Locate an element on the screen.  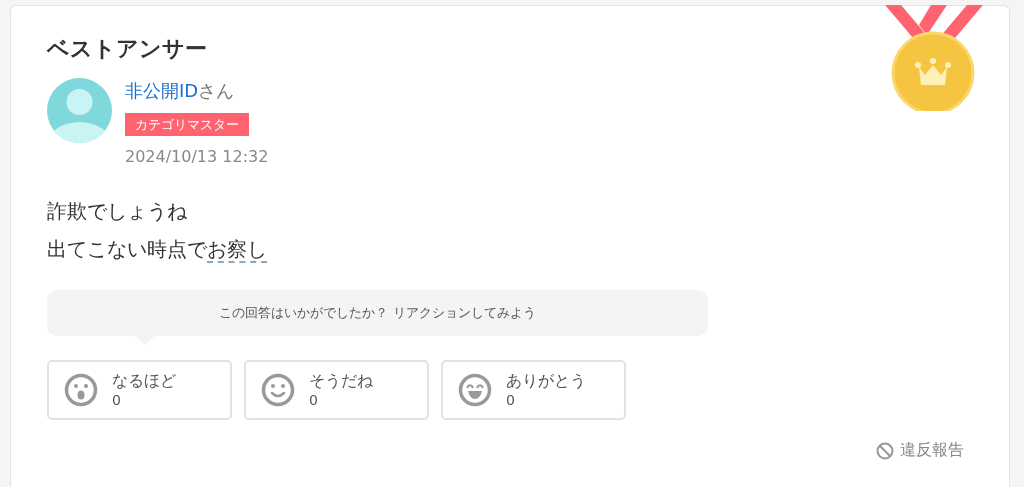
user-name: 非公開IDさん is located at coordinates (180, 91).